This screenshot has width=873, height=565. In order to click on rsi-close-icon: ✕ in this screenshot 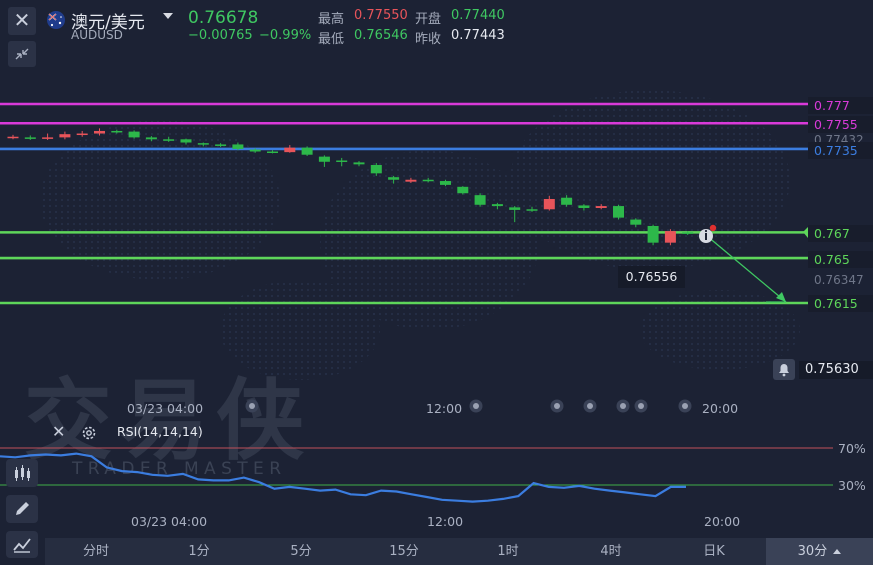, I will do `click(58, 431)`.